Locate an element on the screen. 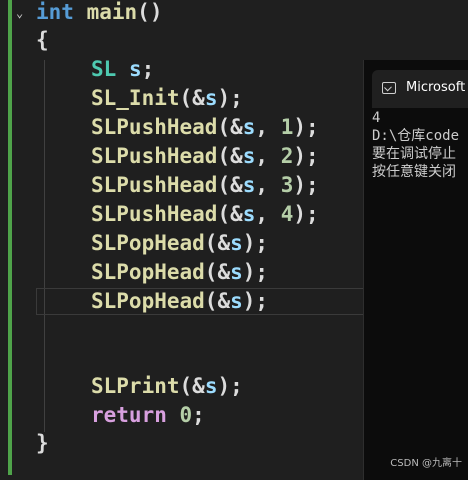 This screenshot has height=480, width=468. code-line-15: return 0; is located at coordinates (120, 415).